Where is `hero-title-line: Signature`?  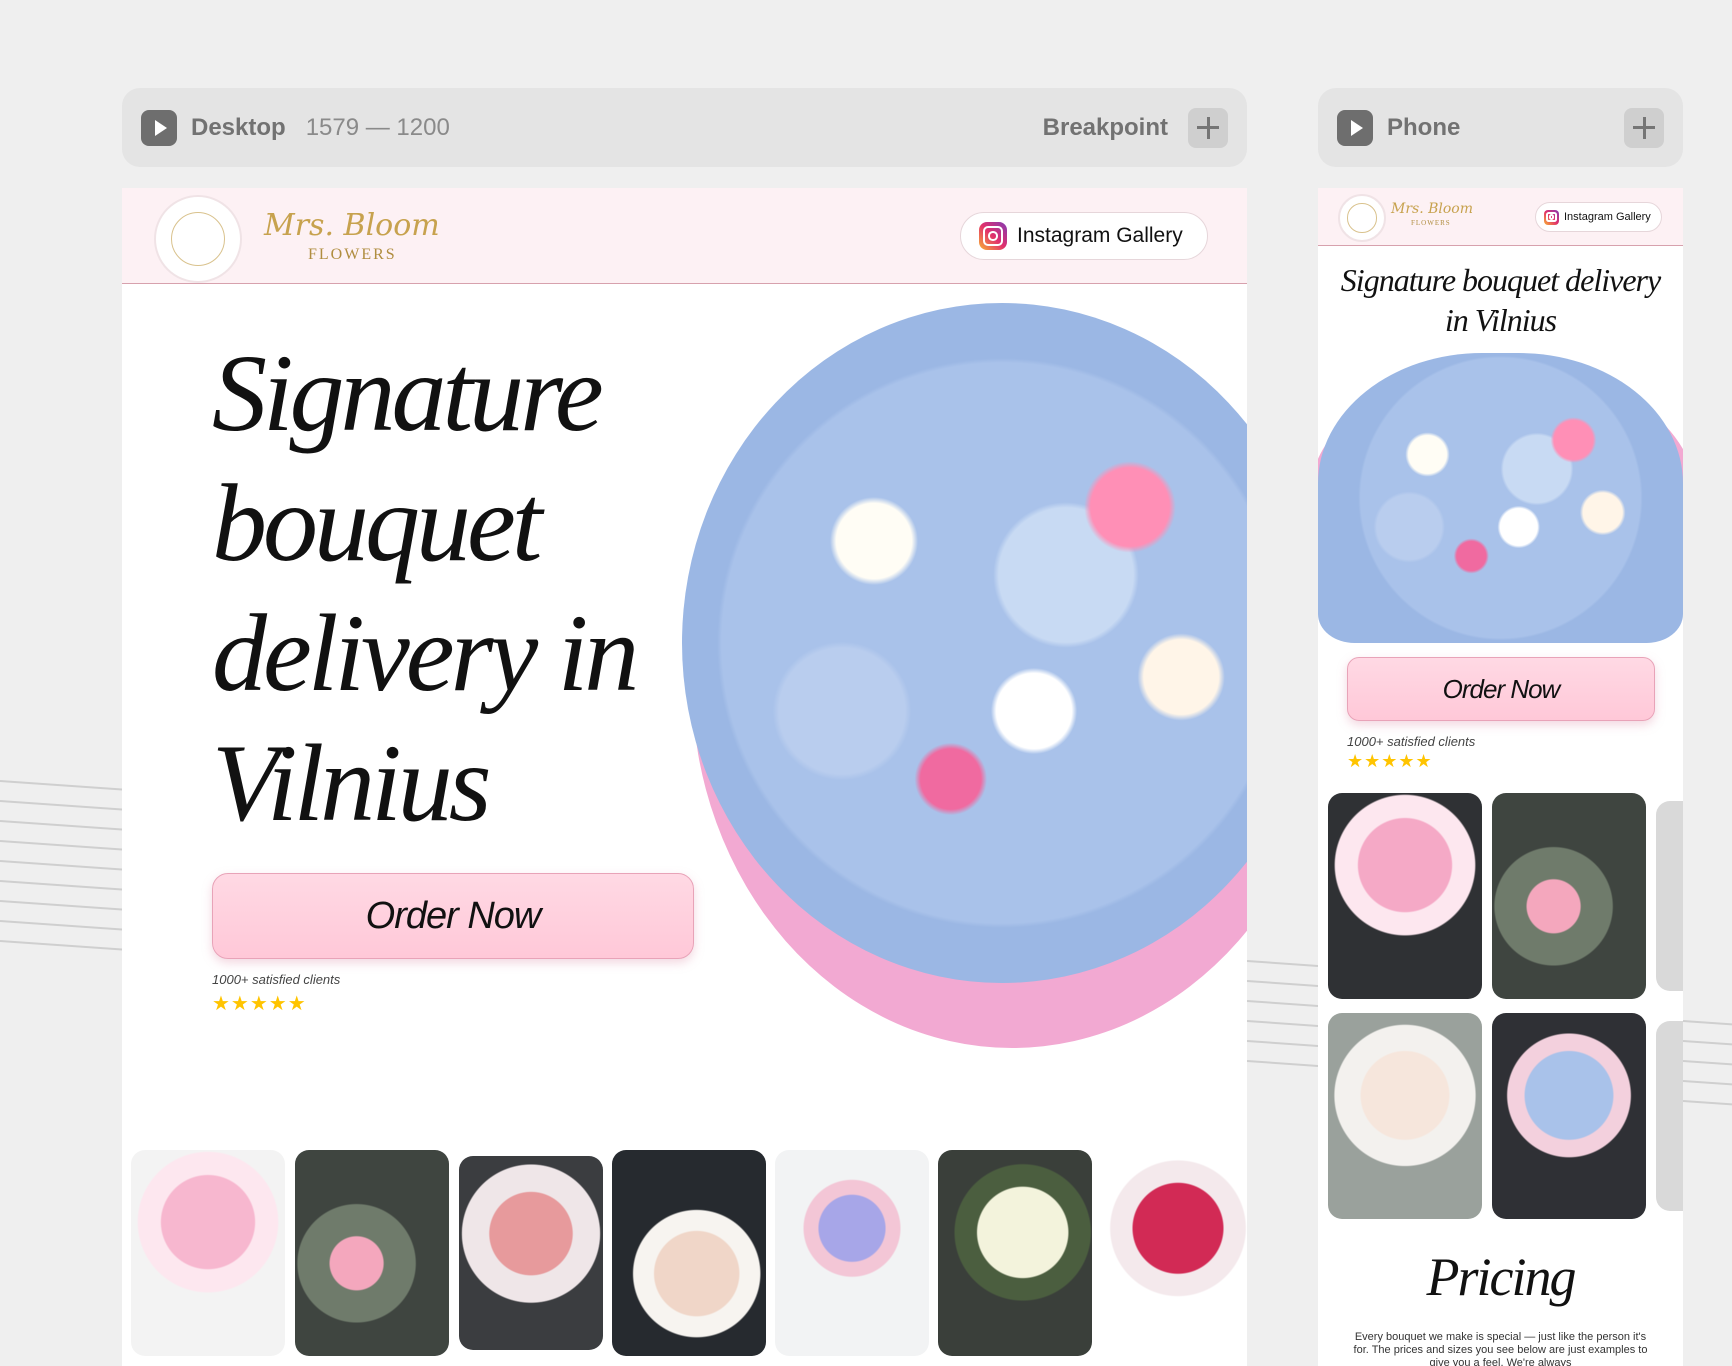
hero-title-line: Signature is located at coordinates (408, 393).